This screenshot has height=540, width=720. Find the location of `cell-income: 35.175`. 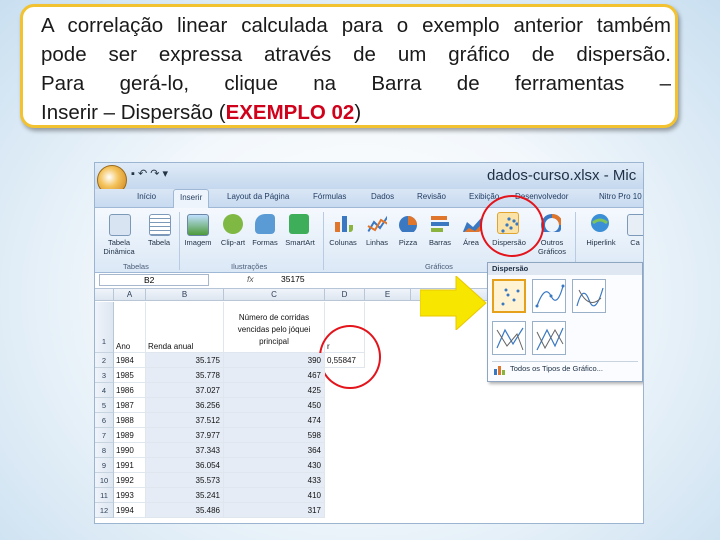

cell-income: 35.175 is located at coordinates (185, 360).